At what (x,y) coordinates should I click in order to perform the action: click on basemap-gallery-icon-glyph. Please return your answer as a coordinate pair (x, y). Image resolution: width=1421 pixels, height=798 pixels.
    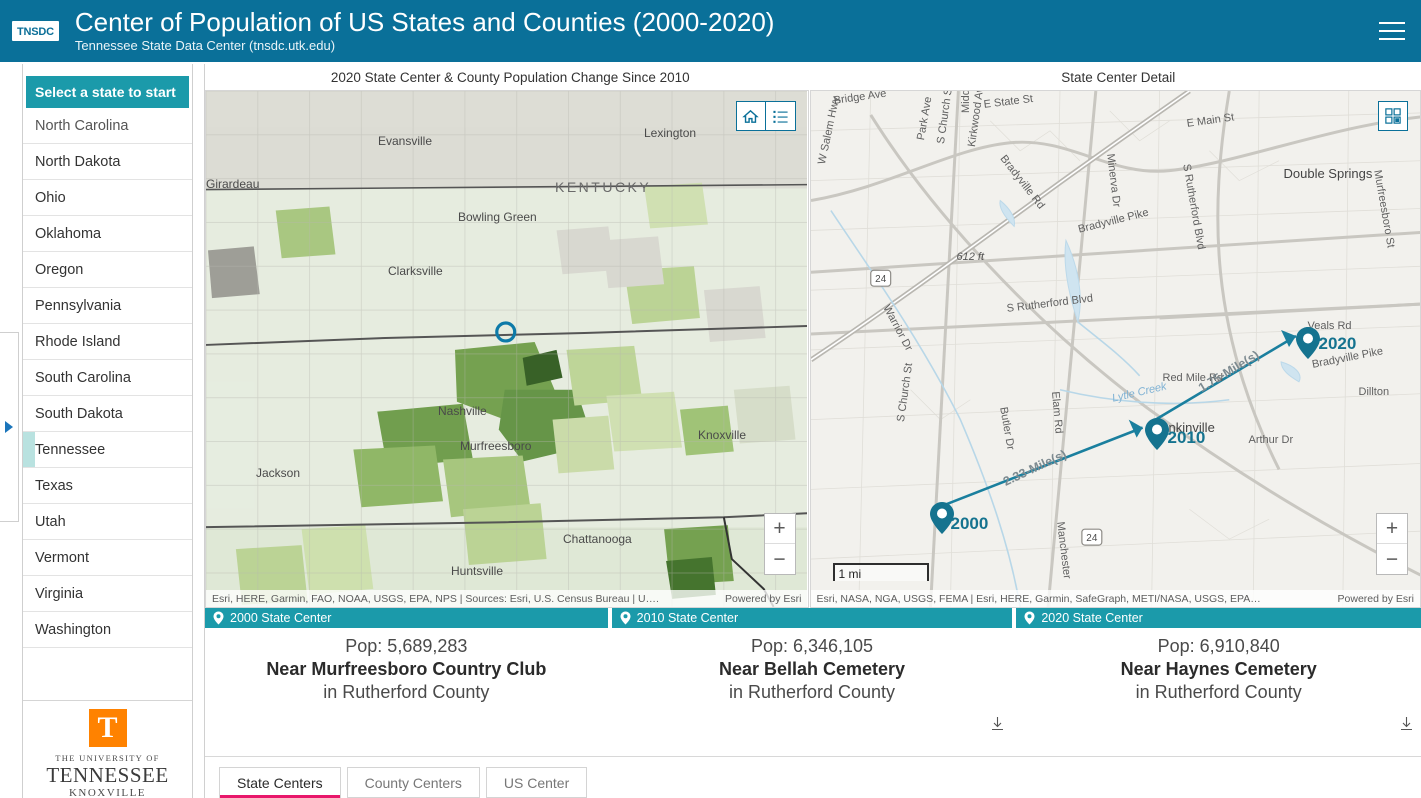
    Looking at the image, I should click on (1393, 116).